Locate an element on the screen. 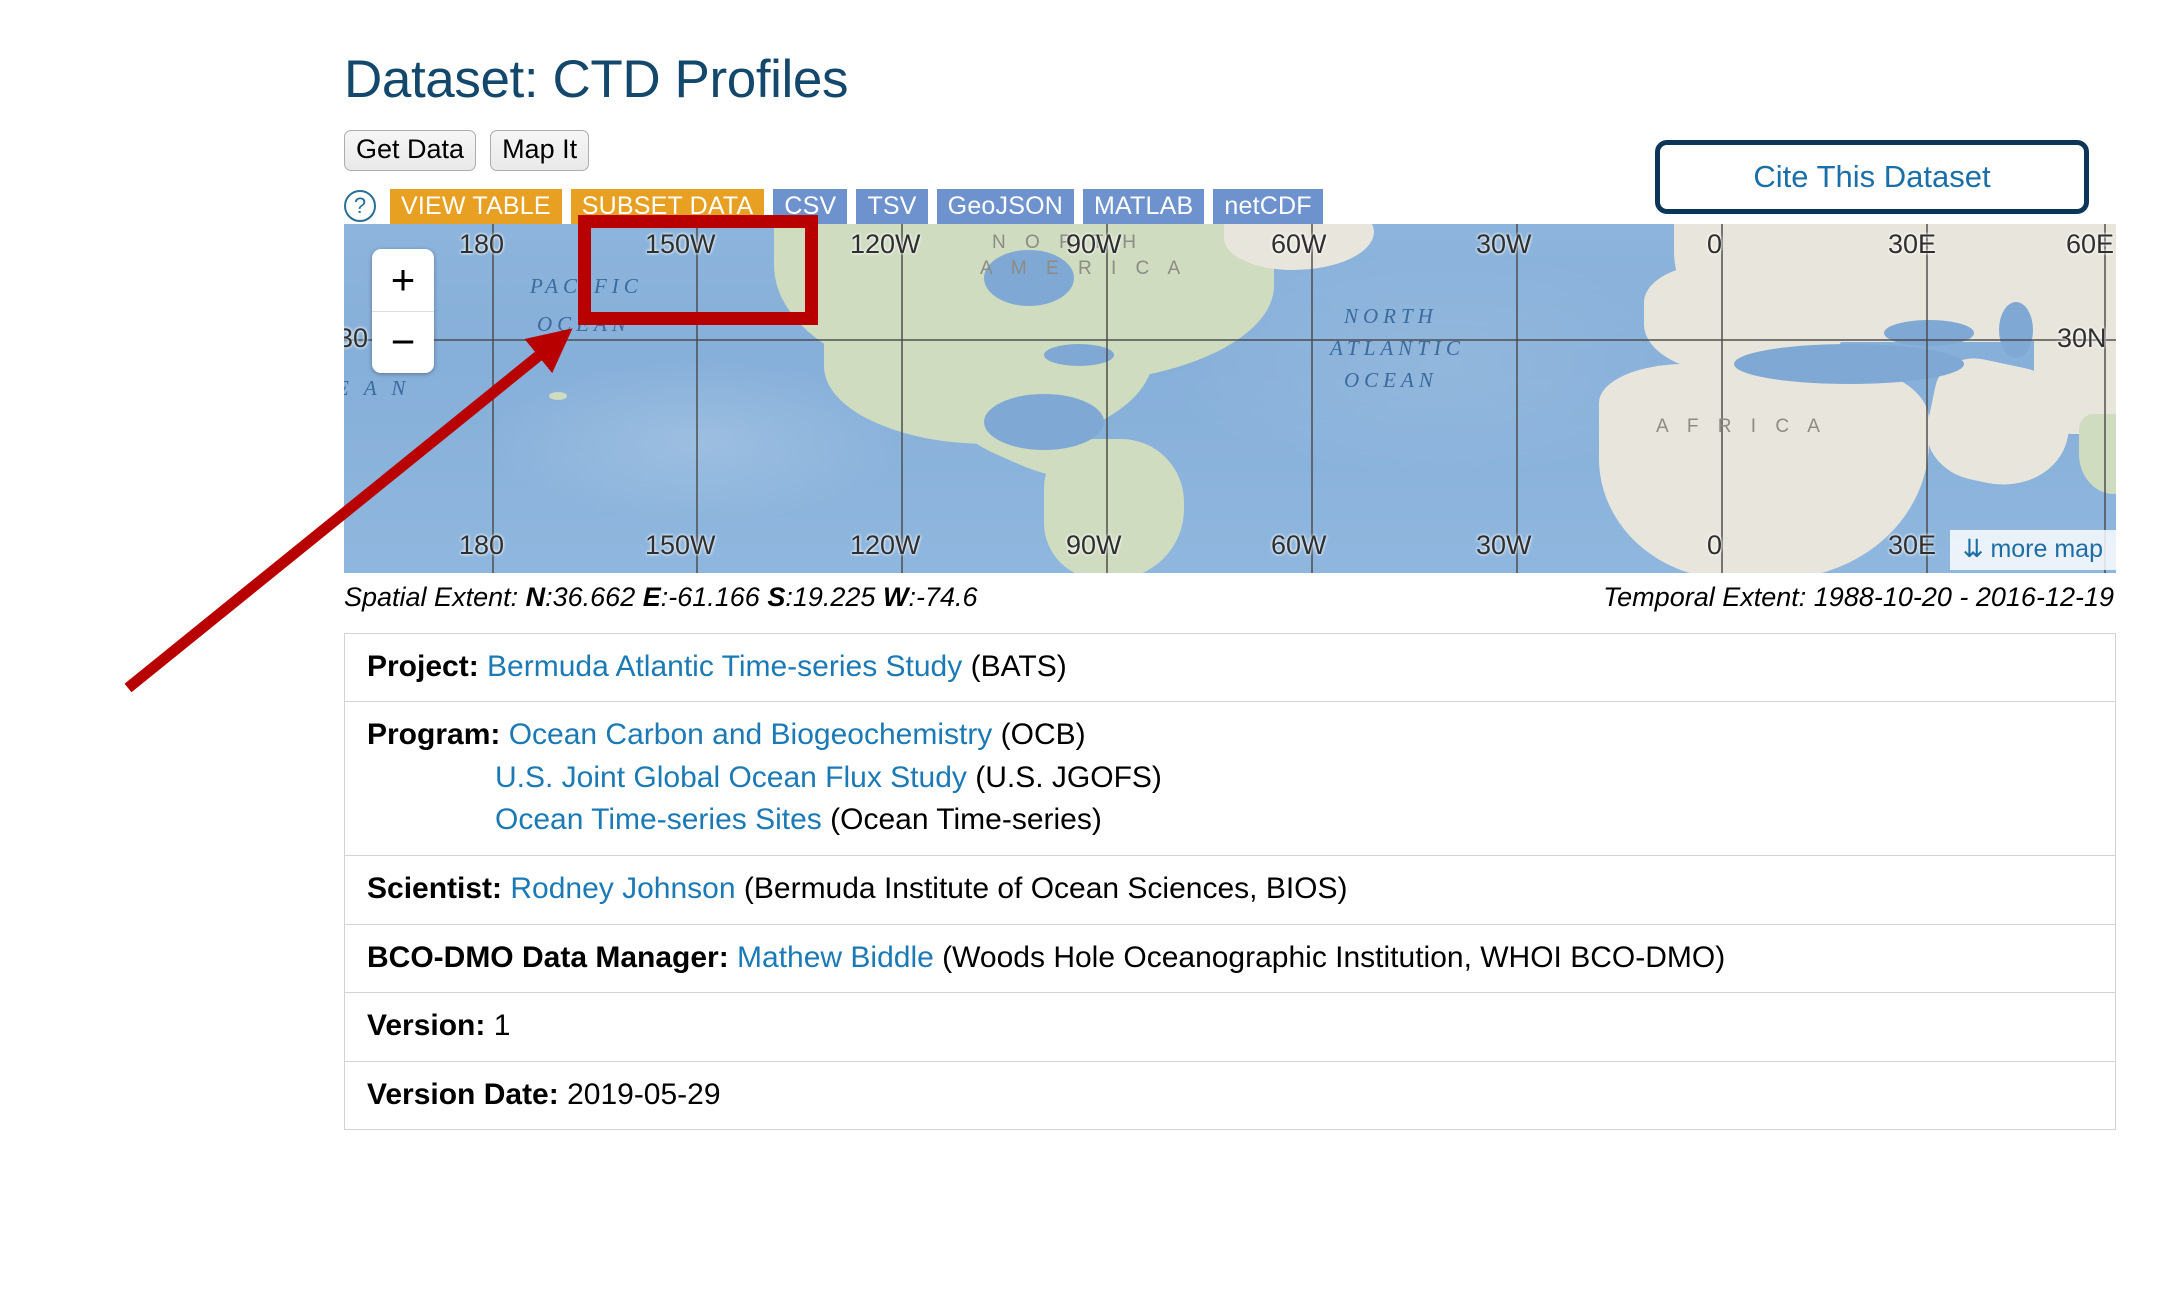  temporal-extent-label: Temporal Extent: is located at coordinates (1705, 596).